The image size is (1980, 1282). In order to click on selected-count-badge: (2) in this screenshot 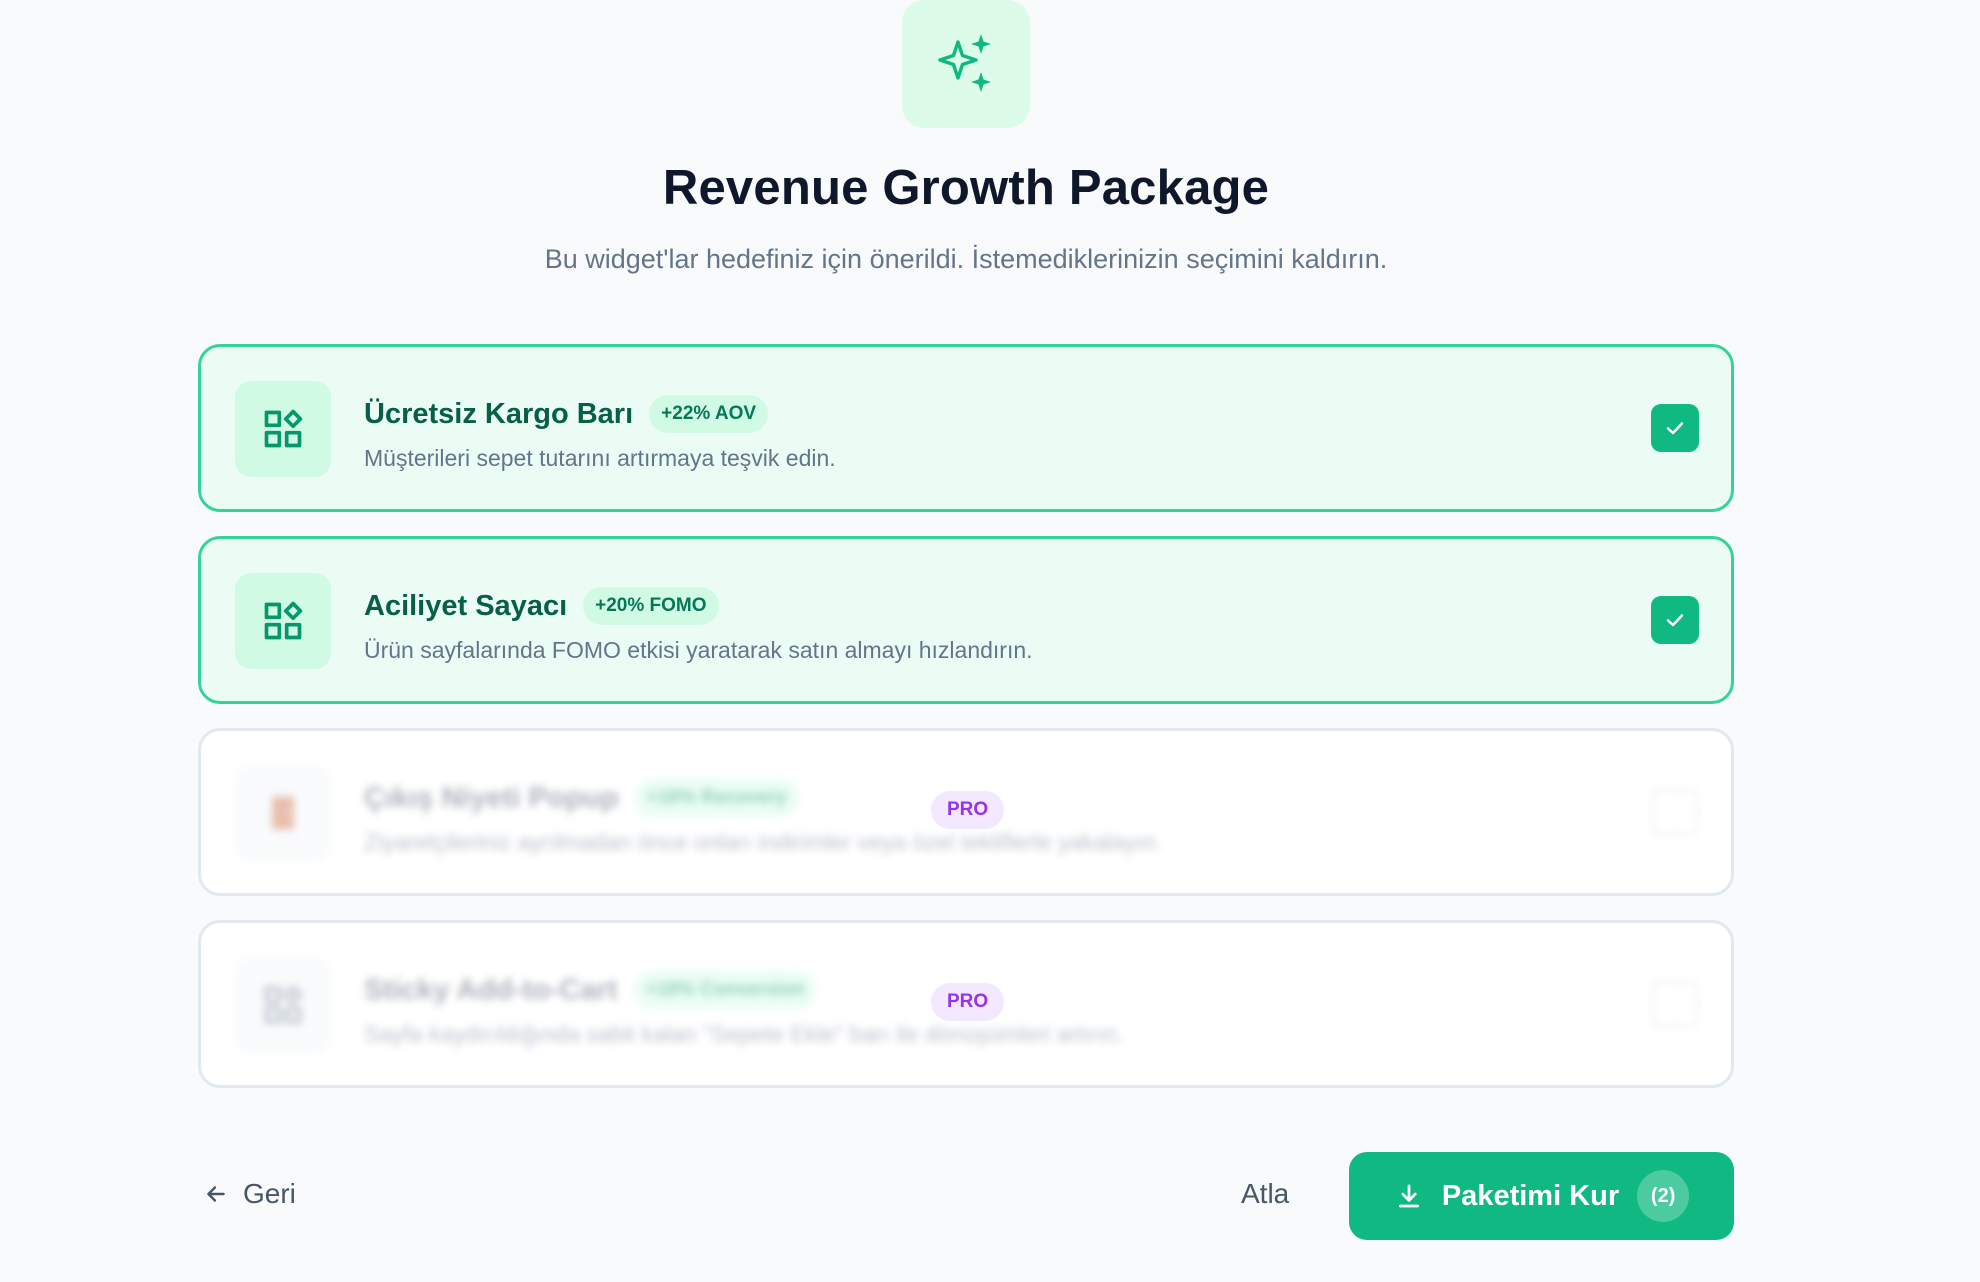, I will do `click(1663, 1196)`.